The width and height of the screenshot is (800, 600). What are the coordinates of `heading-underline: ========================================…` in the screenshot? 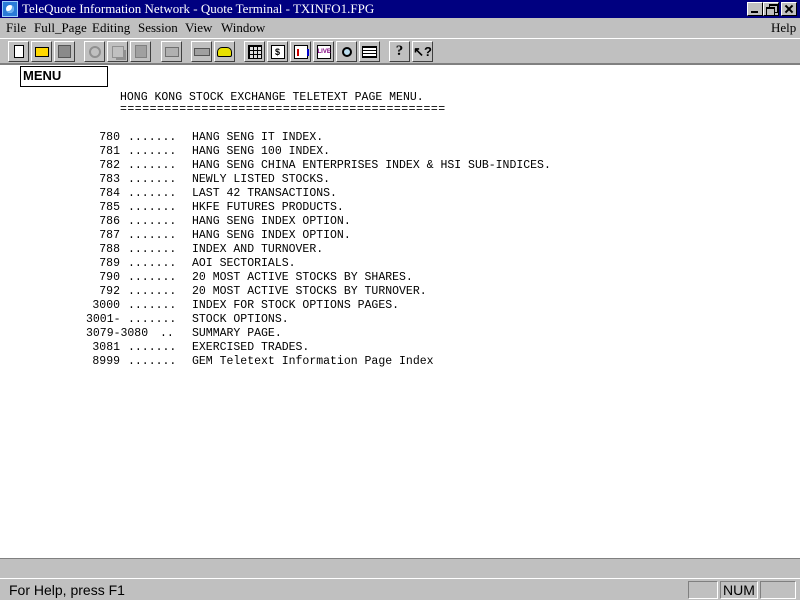 It's located at (283, 109).